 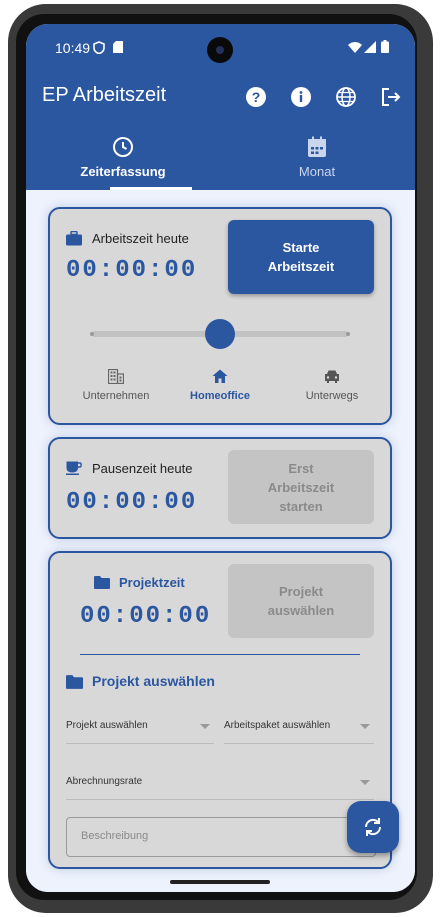 I want to click on sync-button, so click(x=373, y=827).